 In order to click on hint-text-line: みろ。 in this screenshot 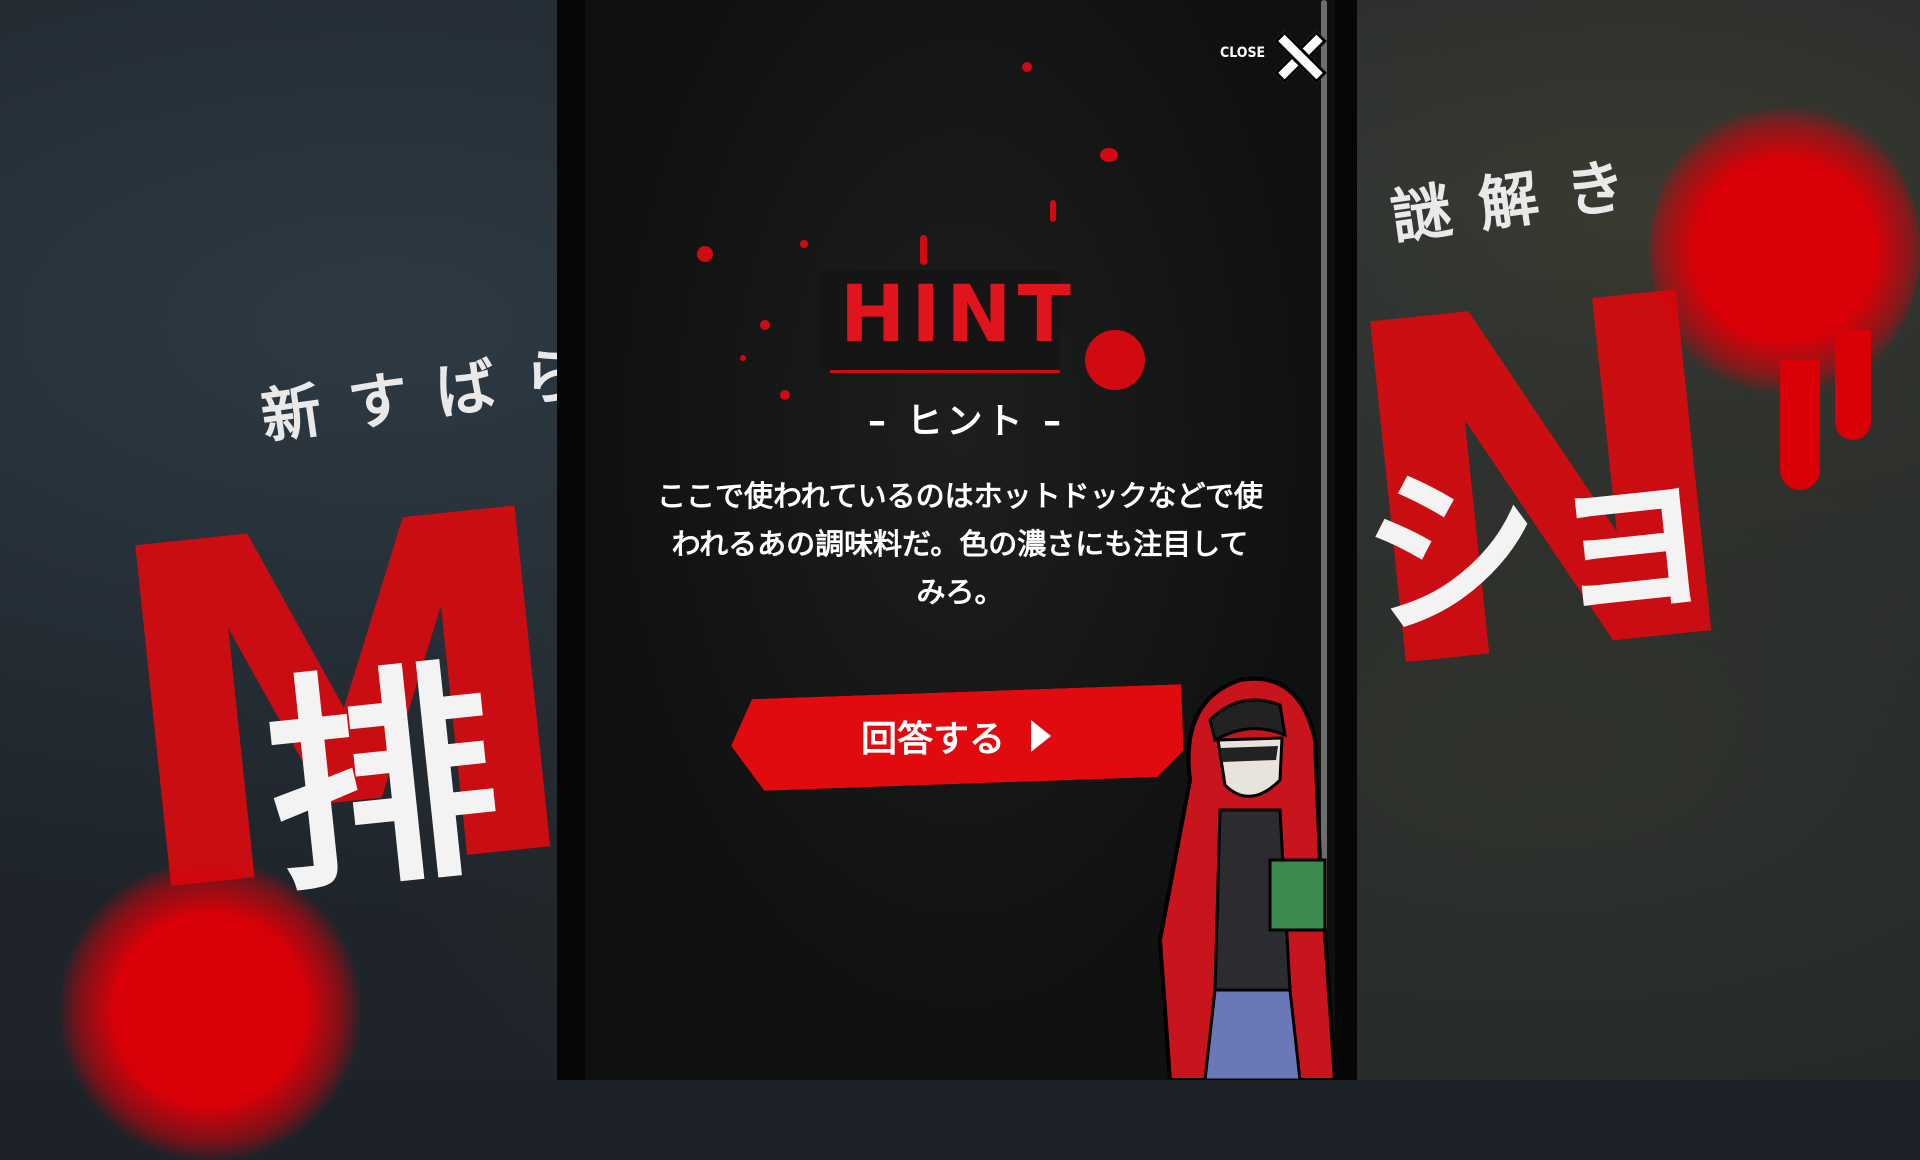, I will do `click(960, 592)`.